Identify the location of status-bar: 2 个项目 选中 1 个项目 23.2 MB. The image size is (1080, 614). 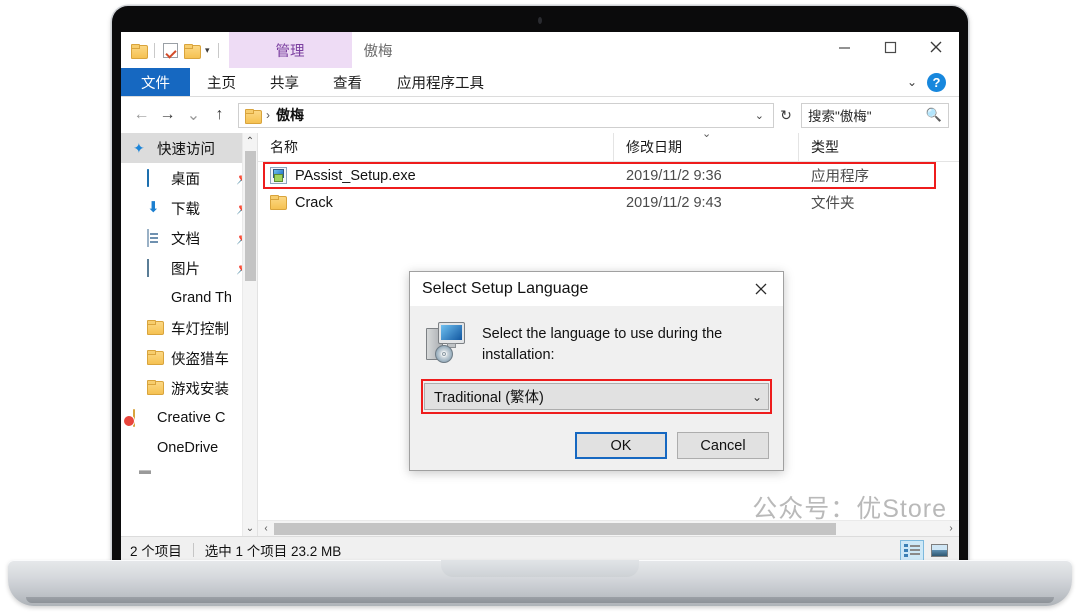
(540, 549).